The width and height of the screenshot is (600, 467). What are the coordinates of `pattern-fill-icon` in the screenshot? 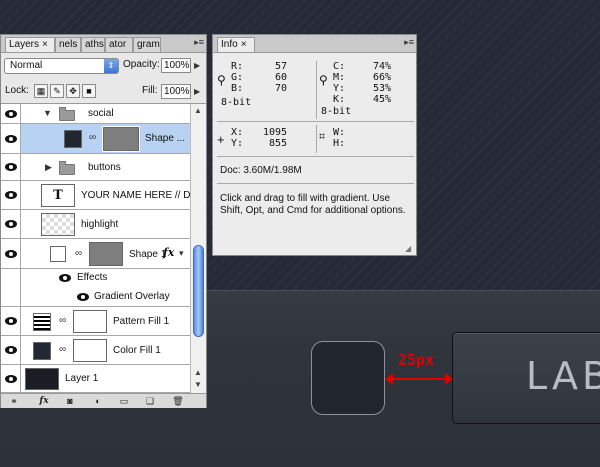 It's located at (42, 322).